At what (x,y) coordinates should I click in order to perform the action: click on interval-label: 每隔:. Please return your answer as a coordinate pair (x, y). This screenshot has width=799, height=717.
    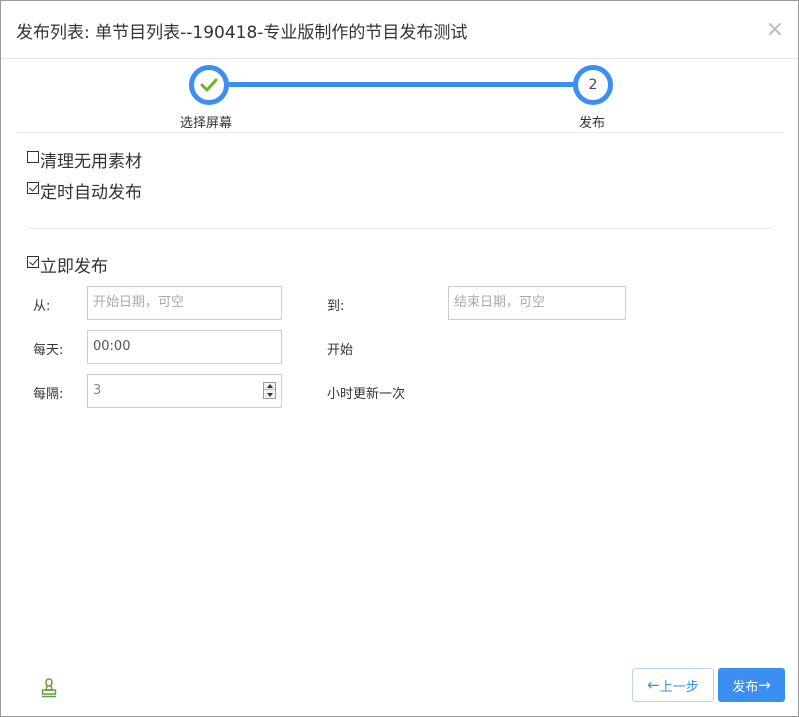
    Looking at the image, I should click on (48, 394).